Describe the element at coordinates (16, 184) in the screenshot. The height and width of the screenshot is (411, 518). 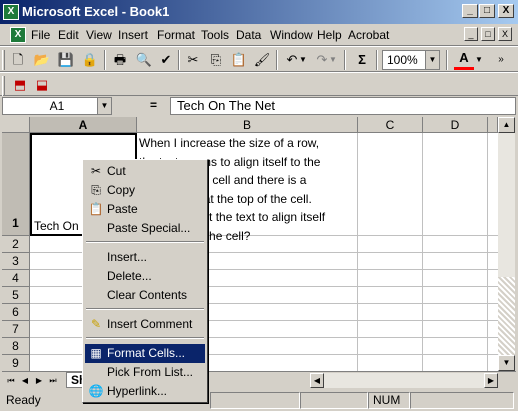
I see `row-header-1: 1` at that location.